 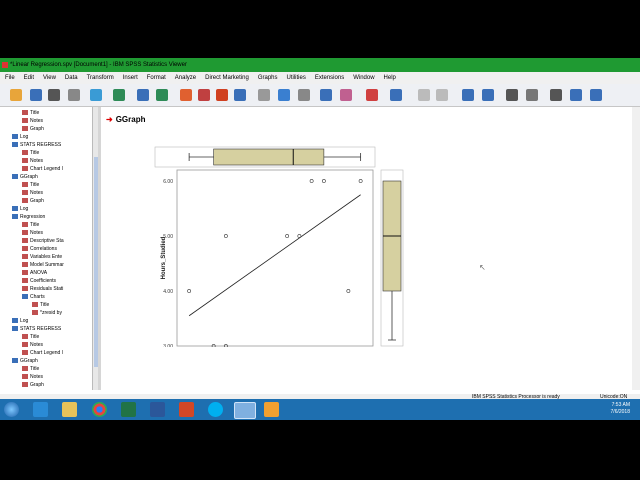 What do you see at coordinates (346, 95) in the screenshot?
I see `select-cases-icon` at bounding box center [346, 95].